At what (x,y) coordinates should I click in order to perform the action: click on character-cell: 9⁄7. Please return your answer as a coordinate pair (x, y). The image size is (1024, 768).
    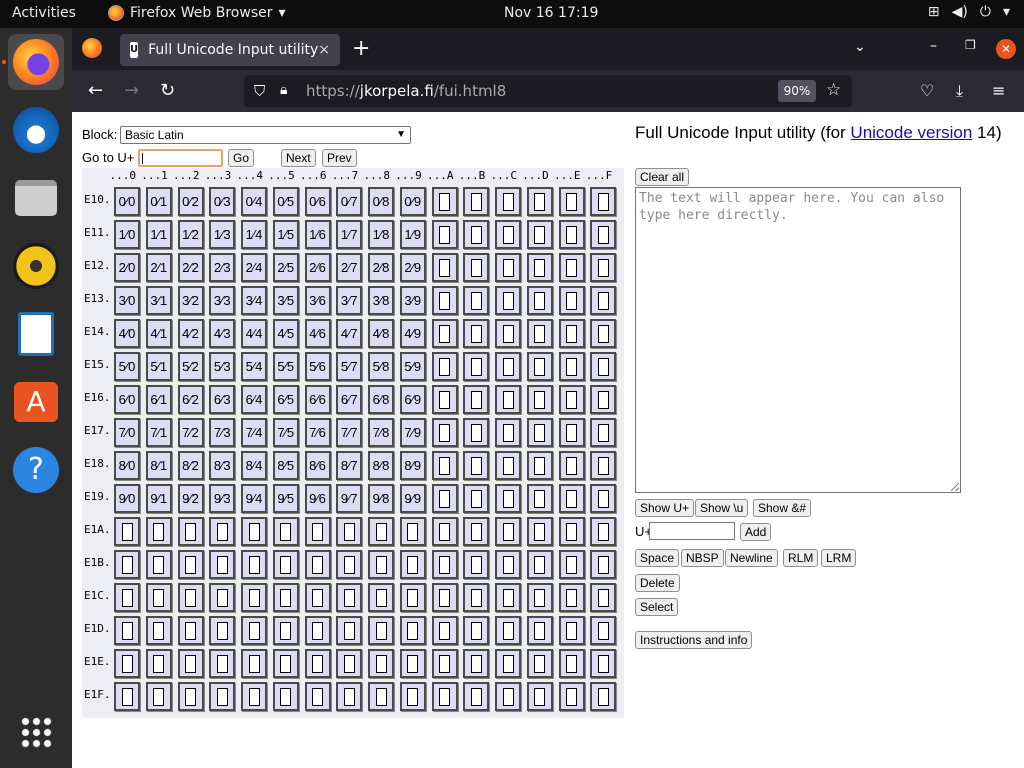
    Looking at the image, I should click on (349, 498).